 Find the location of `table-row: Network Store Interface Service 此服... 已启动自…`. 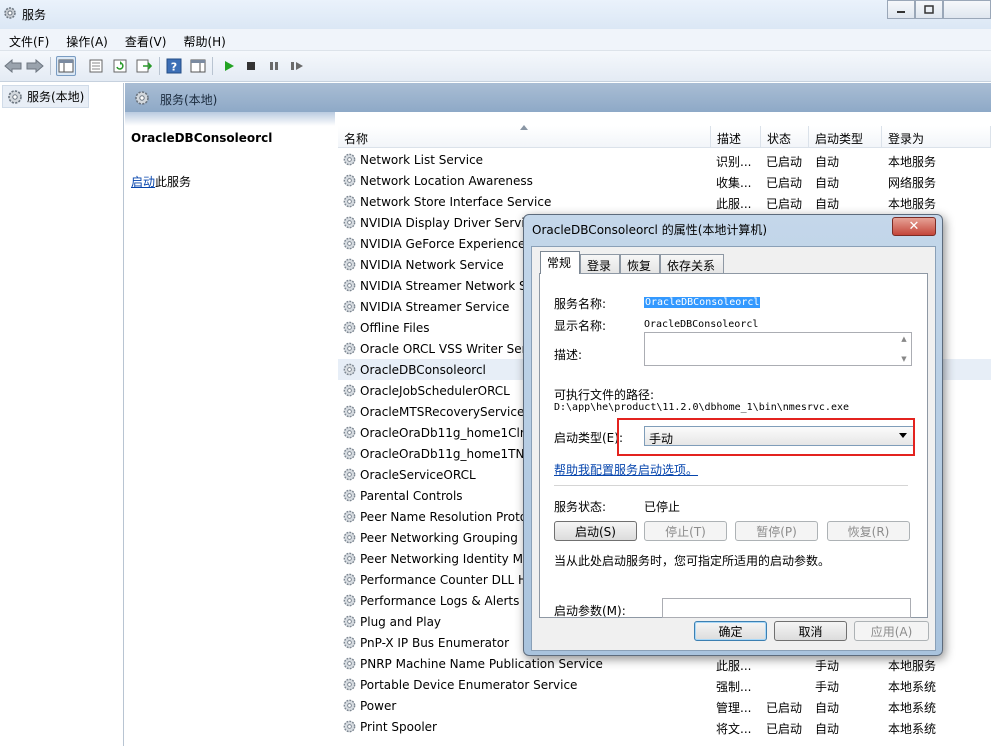

table-row: Network Store Interface Service 此服... 已启动自… is located at coordinates (664, 201).